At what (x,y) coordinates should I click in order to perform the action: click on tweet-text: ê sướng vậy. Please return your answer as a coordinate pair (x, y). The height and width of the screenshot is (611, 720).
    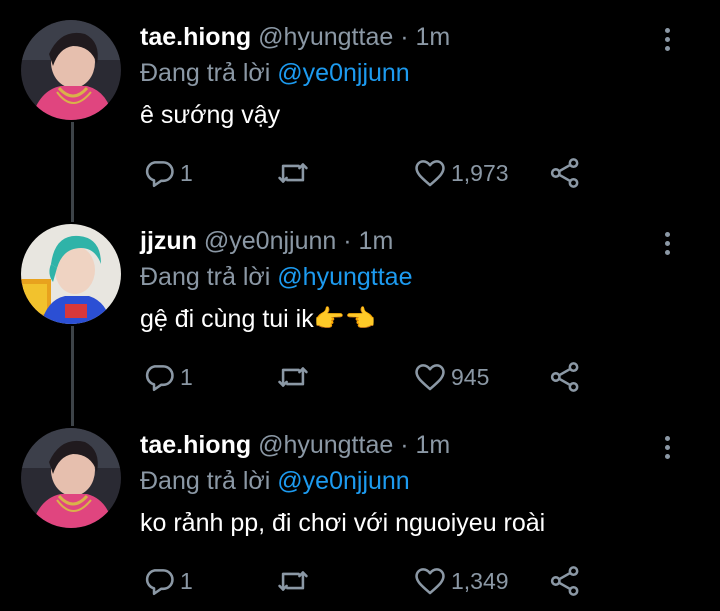
    Looking at the image, I should click on (210, 115).